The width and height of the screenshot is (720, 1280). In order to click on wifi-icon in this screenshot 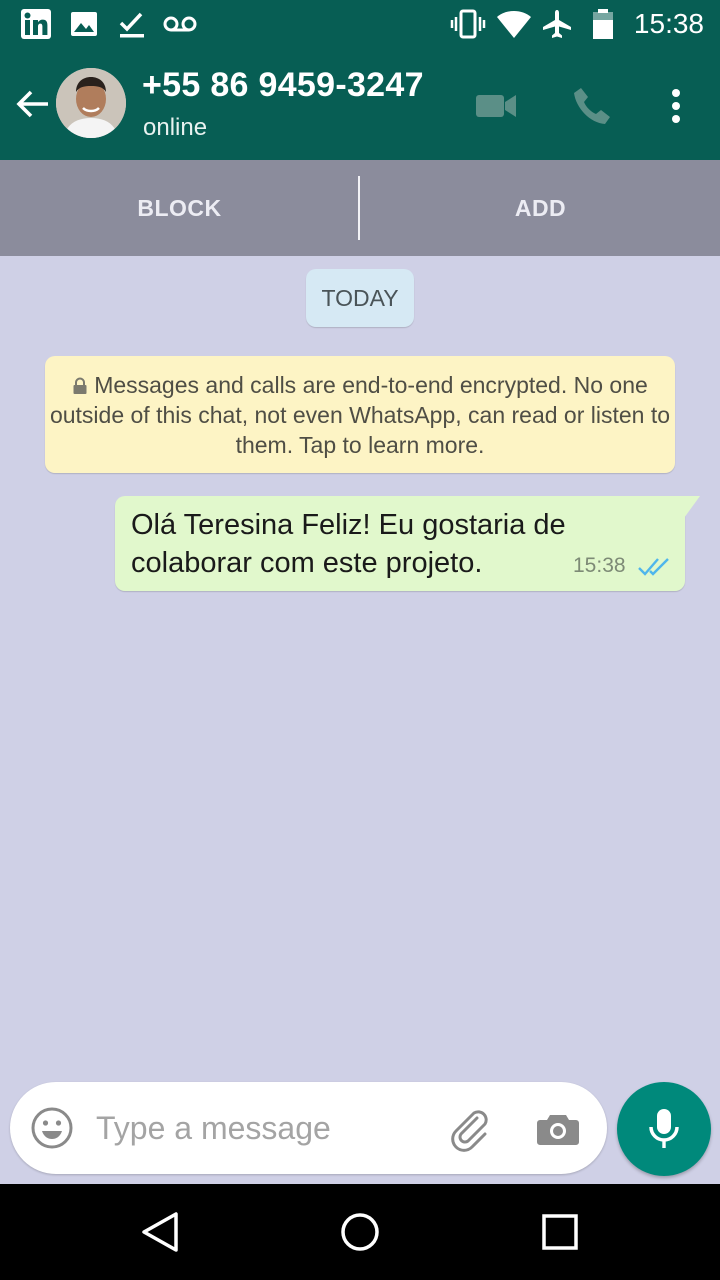, I will do `click(514, 24)`.